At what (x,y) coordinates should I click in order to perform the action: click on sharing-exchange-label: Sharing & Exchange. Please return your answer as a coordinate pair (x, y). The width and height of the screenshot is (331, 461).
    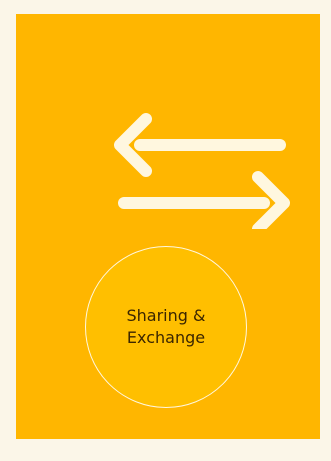
    Looking at the image, I should click on (166, 326).